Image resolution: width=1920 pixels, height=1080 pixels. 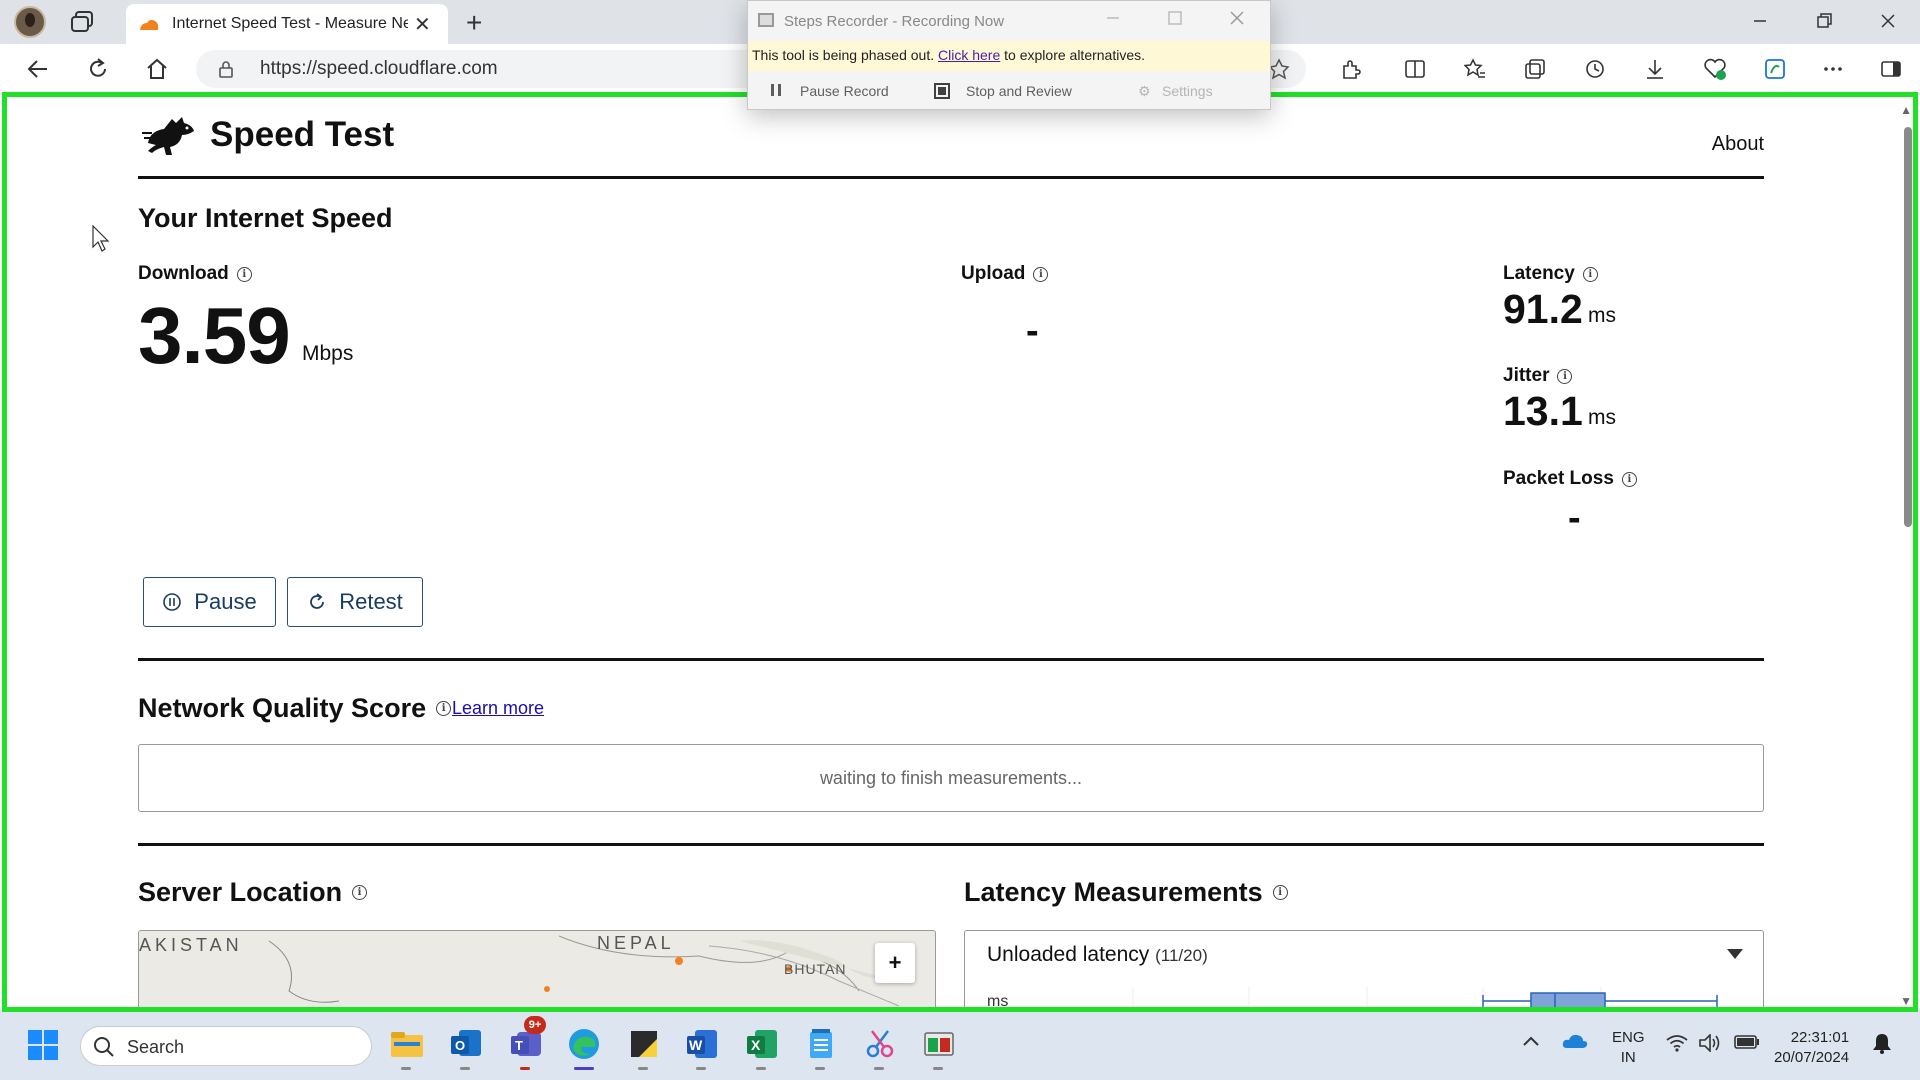 What do you see at coordinates (1775, 69) in the screenshot?
I see `copilot-icon` at bounding box center [1775, 69].